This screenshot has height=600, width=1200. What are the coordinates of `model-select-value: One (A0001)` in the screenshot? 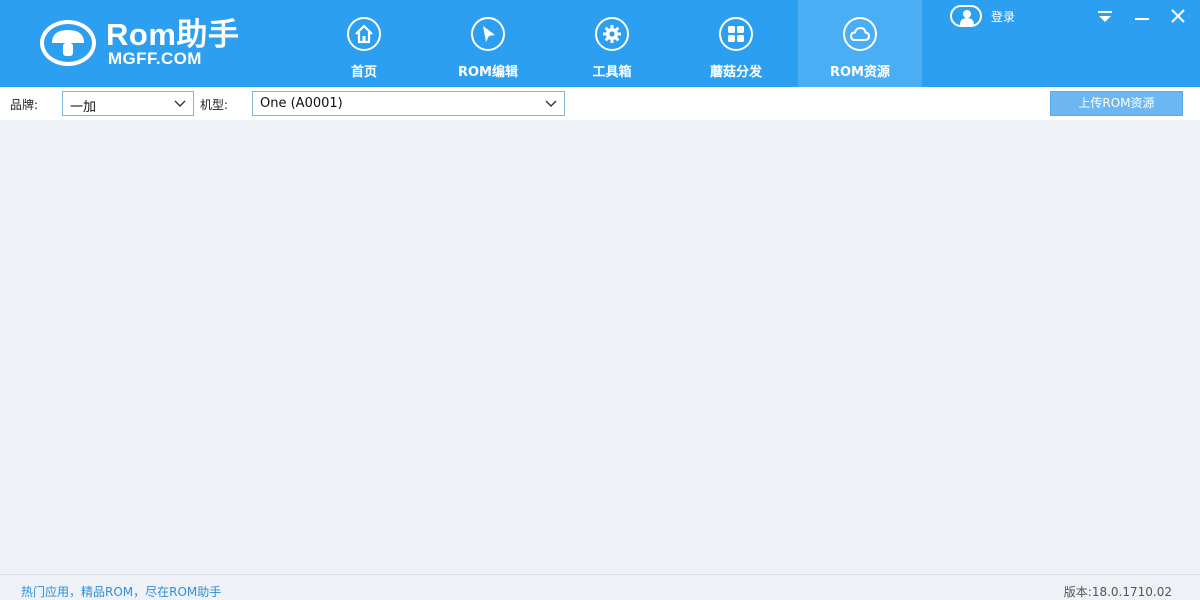 It's located at (301, 103).